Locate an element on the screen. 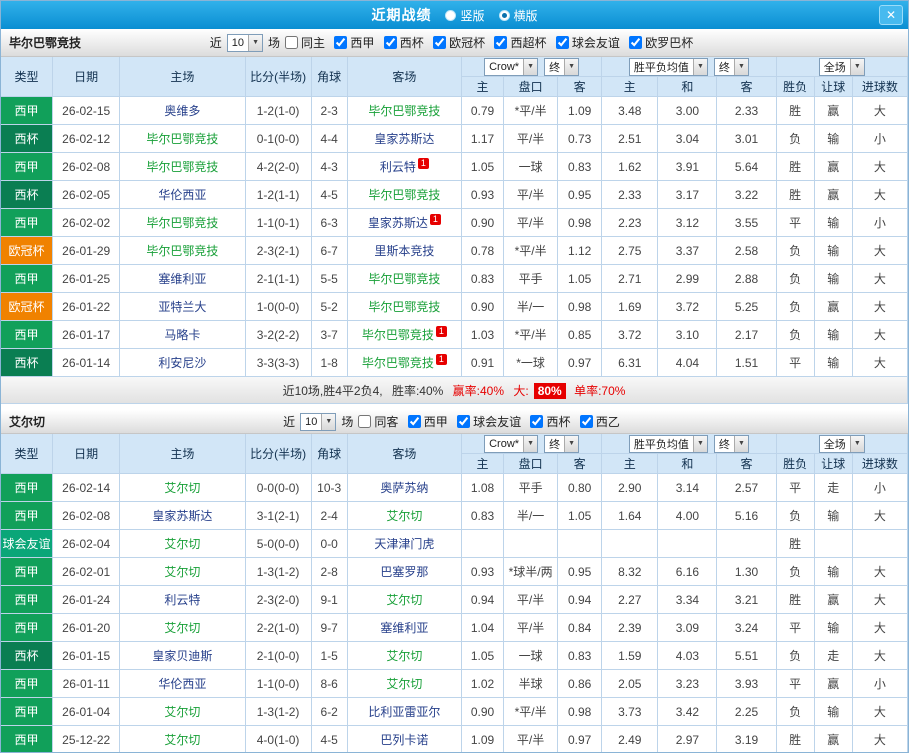  away-team-cell: 皇家苏斯达 1 is located at coordinates (404, 223).